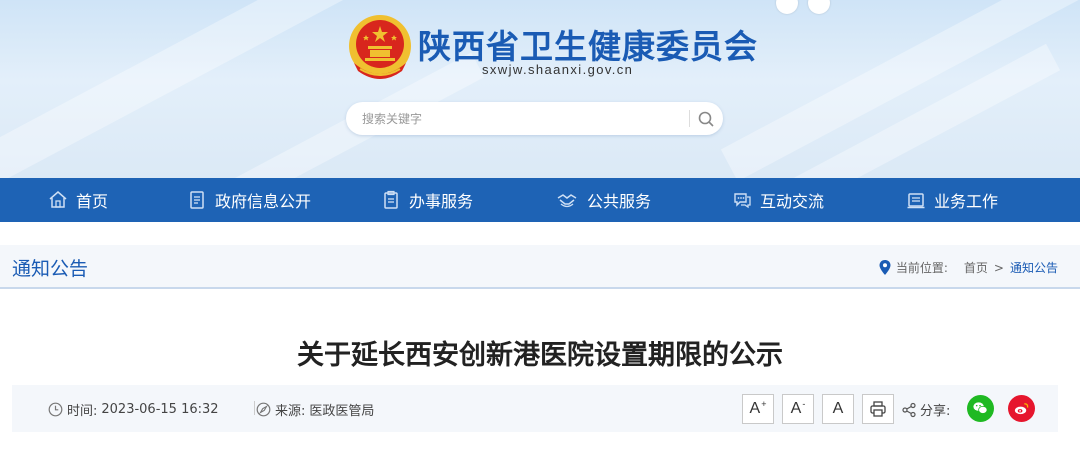  I want to click on share-label: 分享:, so click(925, 409).